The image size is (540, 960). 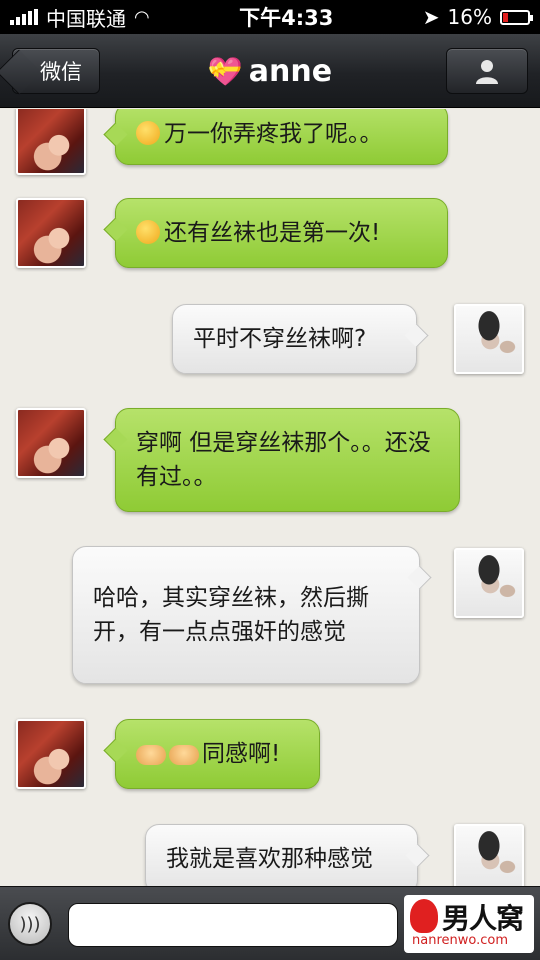 What do you see at coordinates (148, 133) in the screenshot?
I see `embarrassed-face-icon` at bounding box center [148, 133].